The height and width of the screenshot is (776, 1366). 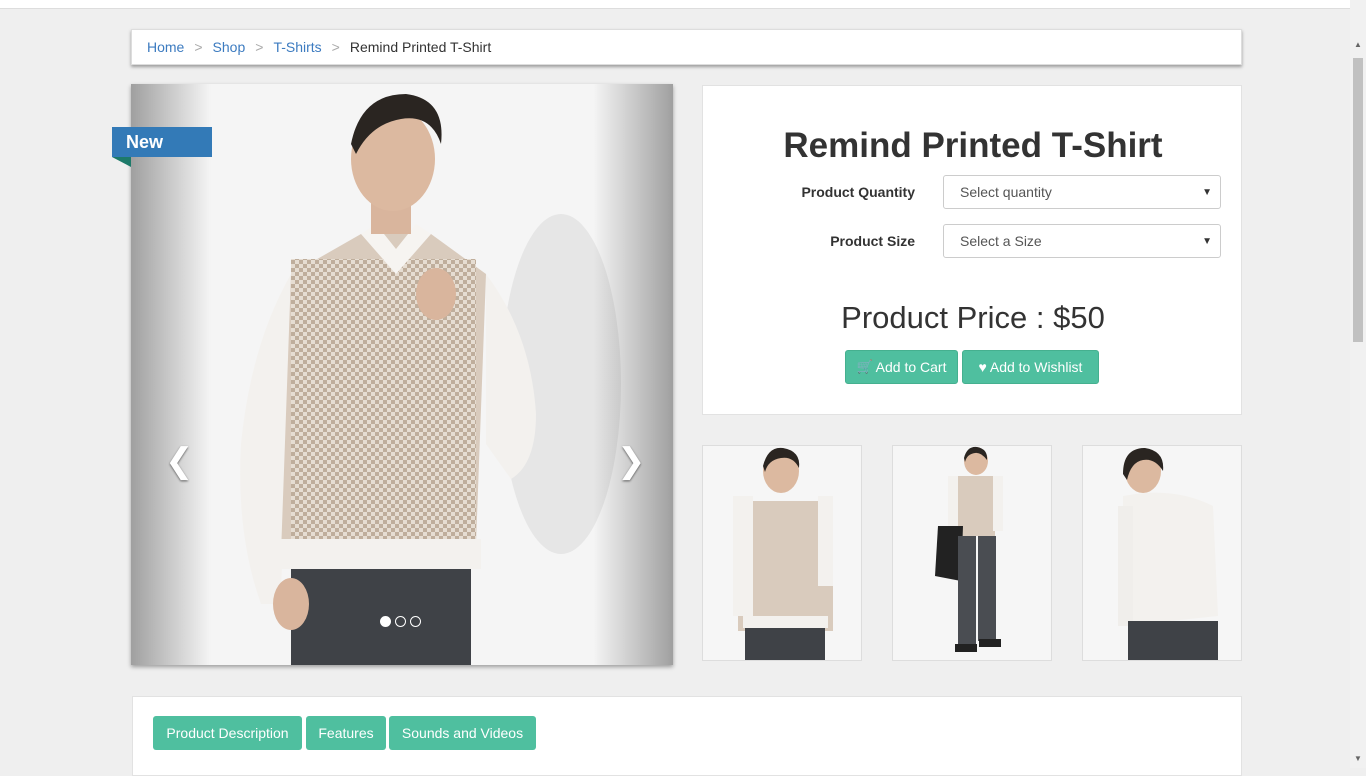 What do you see at coordinates (872, 241) in the screenshot?
I see `size-label: Product Size` at bounding box center [872, 241].